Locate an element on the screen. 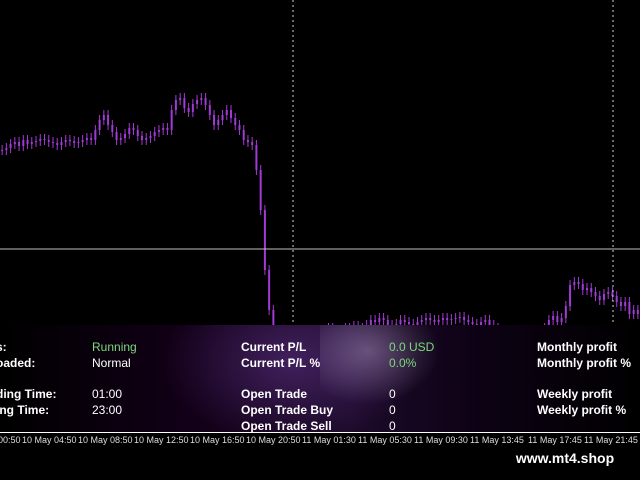 The height and width of the screenshot is (480, 640). time-tick: 10 May 16:50 is located at coordinates (217, 440).